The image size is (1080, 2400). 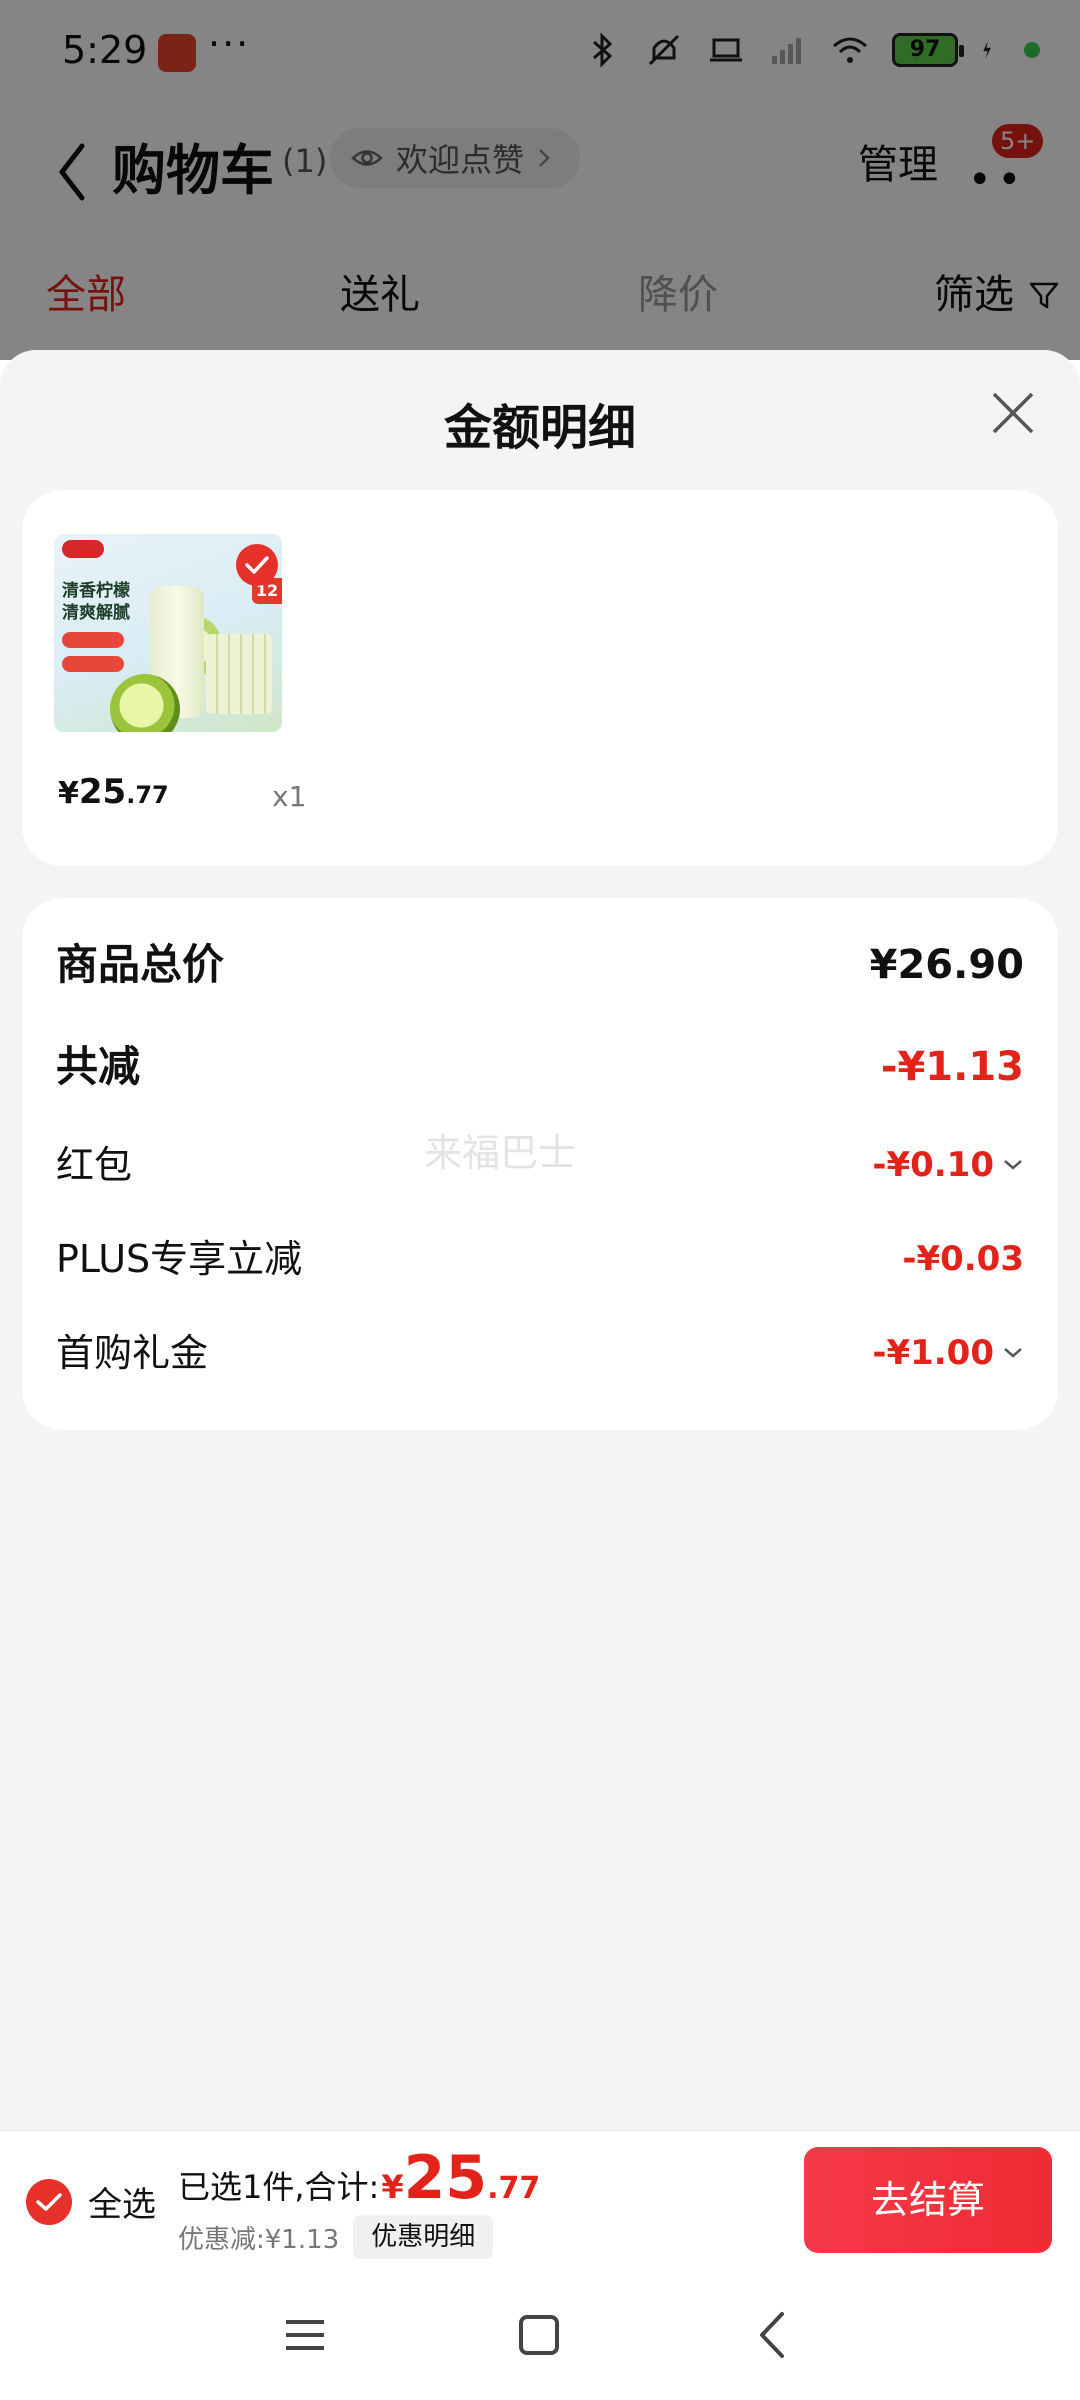 I want to click on menu-icon, so click(x=305, y=2335).